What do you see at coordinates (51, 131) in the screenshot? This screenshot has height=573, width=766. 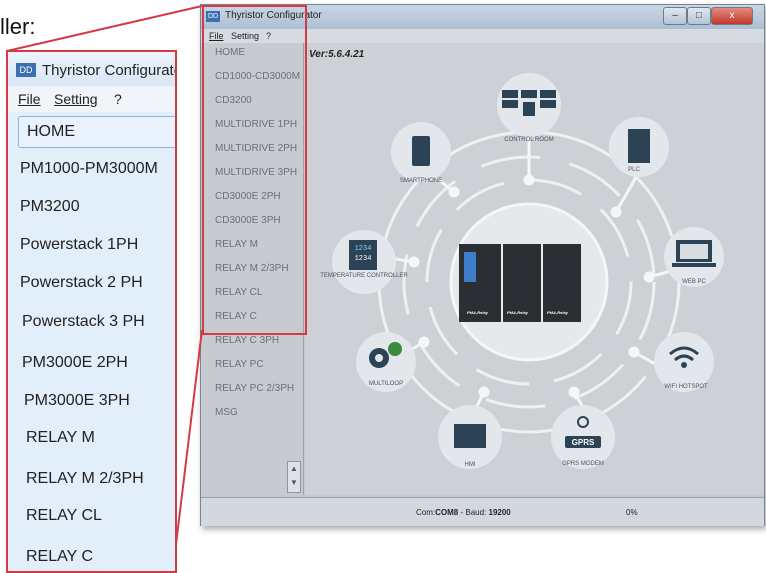 I see `zoom-home-label: HOME` at bounding box center [51, 131].